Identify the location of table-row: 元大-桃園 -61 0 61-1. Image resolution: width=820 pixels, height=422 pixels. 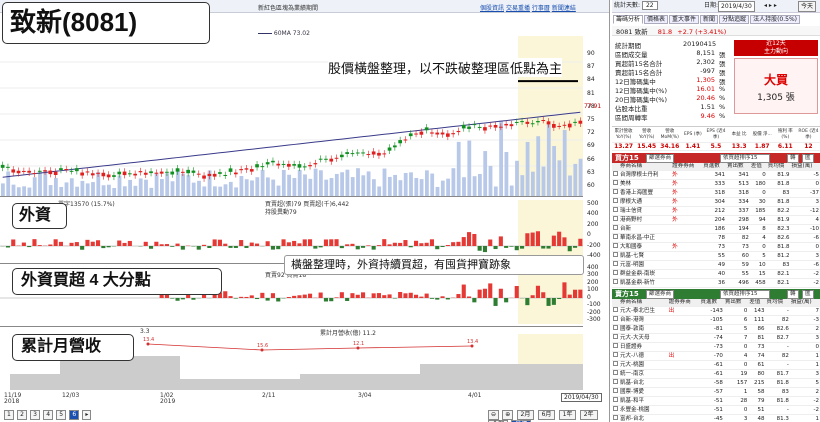
(716, 365).